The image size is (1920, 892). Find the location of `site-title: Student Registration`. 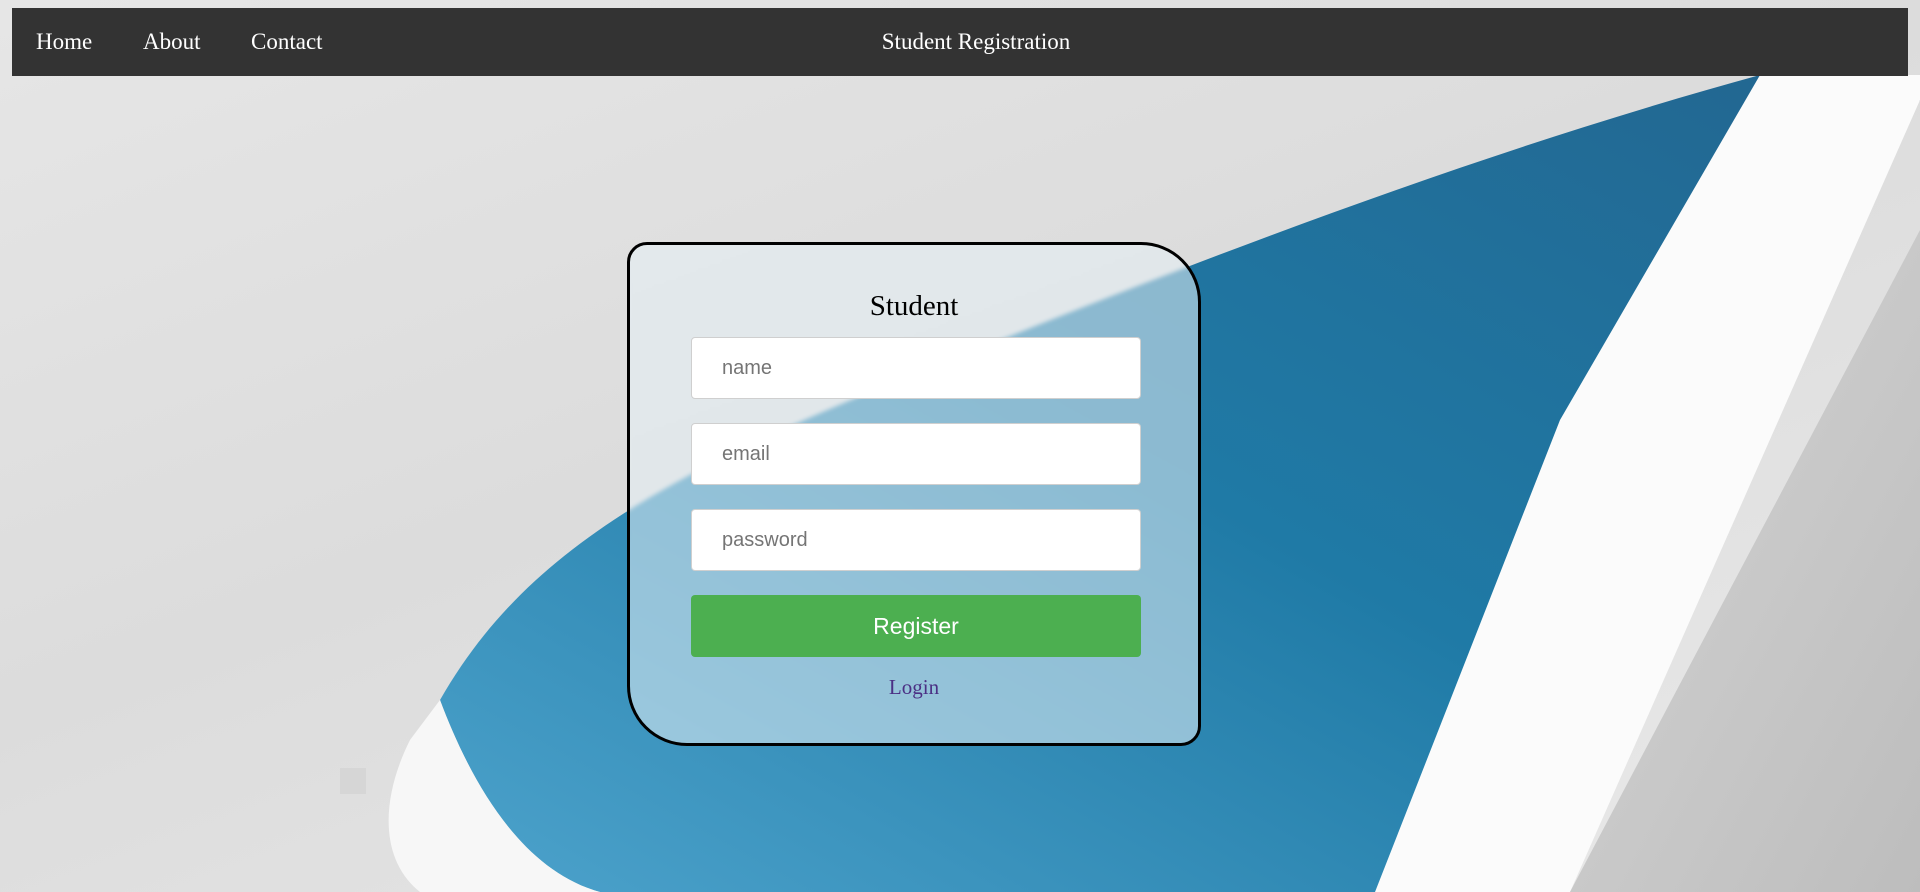

site-title: Student Registration is located at coordinates (976, 41).